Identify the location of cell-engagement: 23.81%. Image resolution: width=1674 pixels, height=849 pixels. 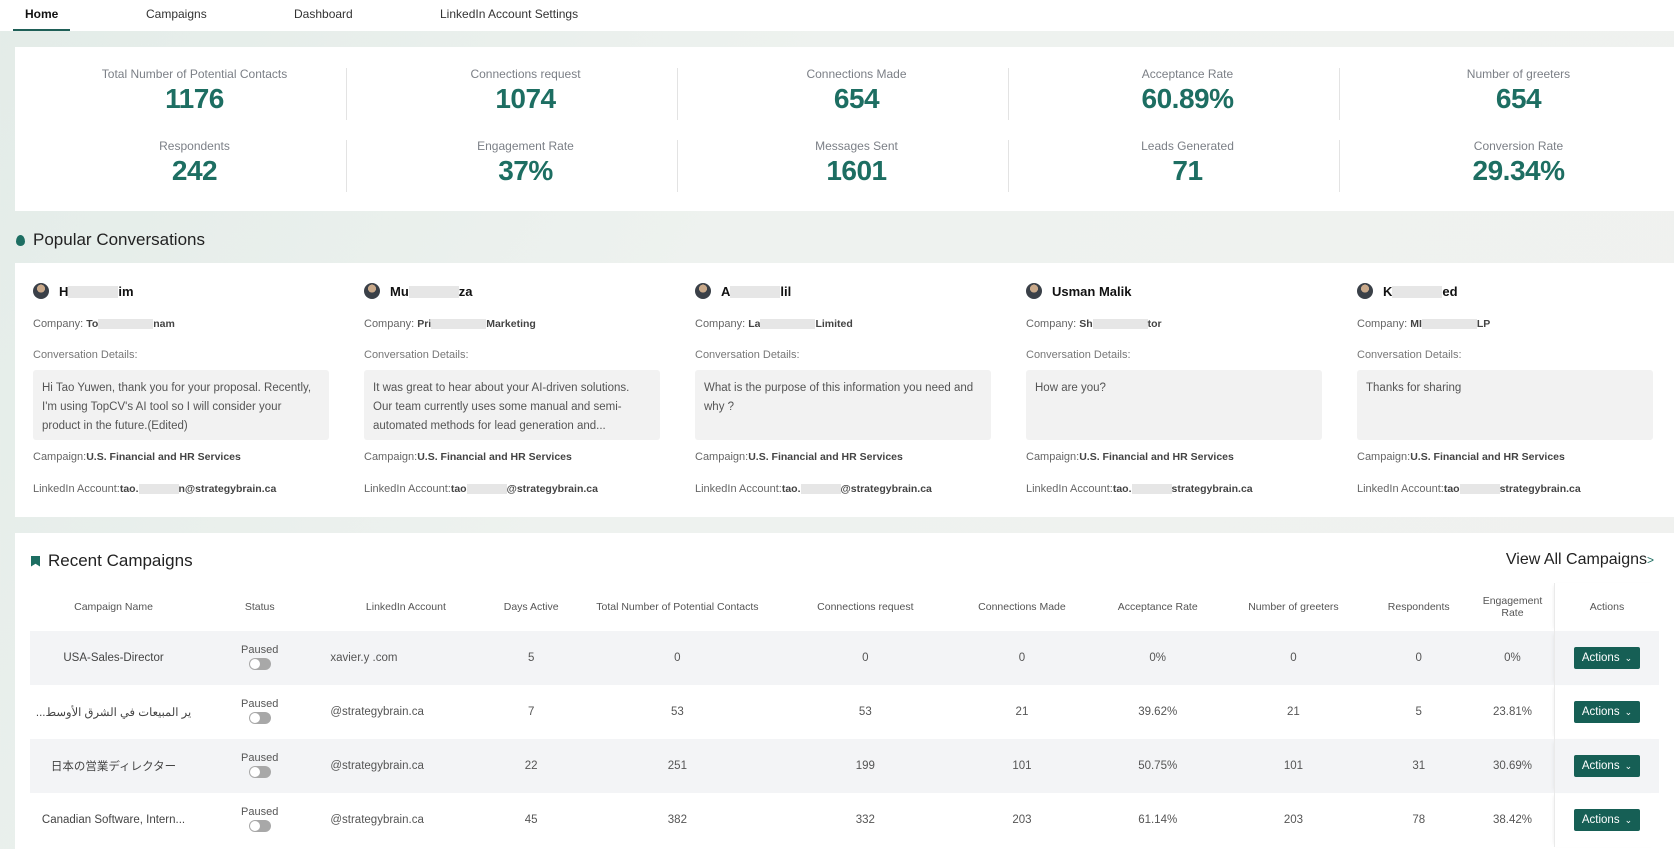
(1512, 712).